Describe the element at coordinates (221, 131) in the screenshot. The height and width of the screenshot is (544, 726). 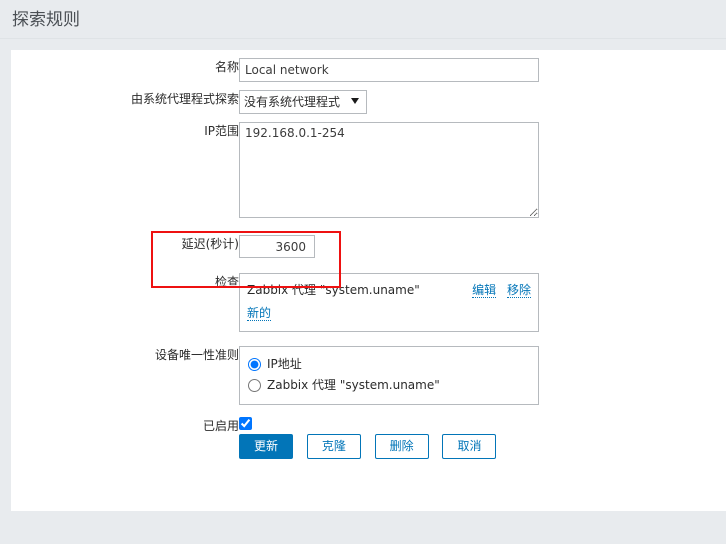
I see `ip-range-label: IP范围` at that location.